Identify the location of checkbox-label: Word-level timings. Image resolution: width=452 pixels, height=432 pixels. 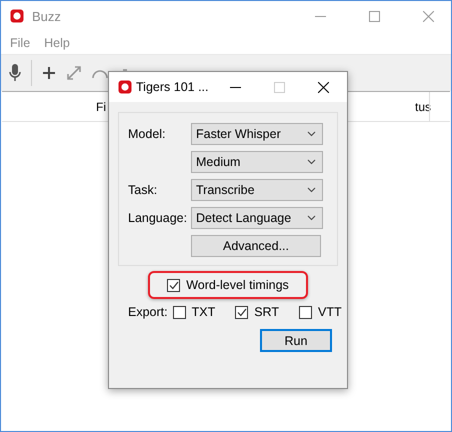
(237, 285).